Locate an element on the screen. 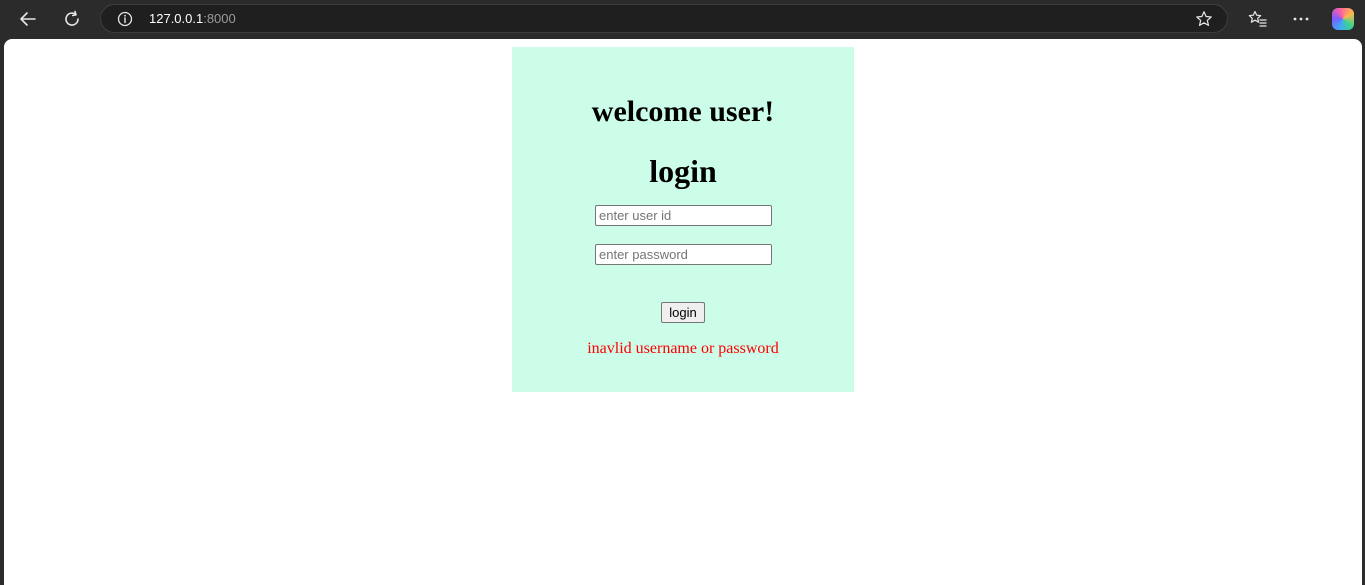  favorites-button is located at coordinates (1258, 19).